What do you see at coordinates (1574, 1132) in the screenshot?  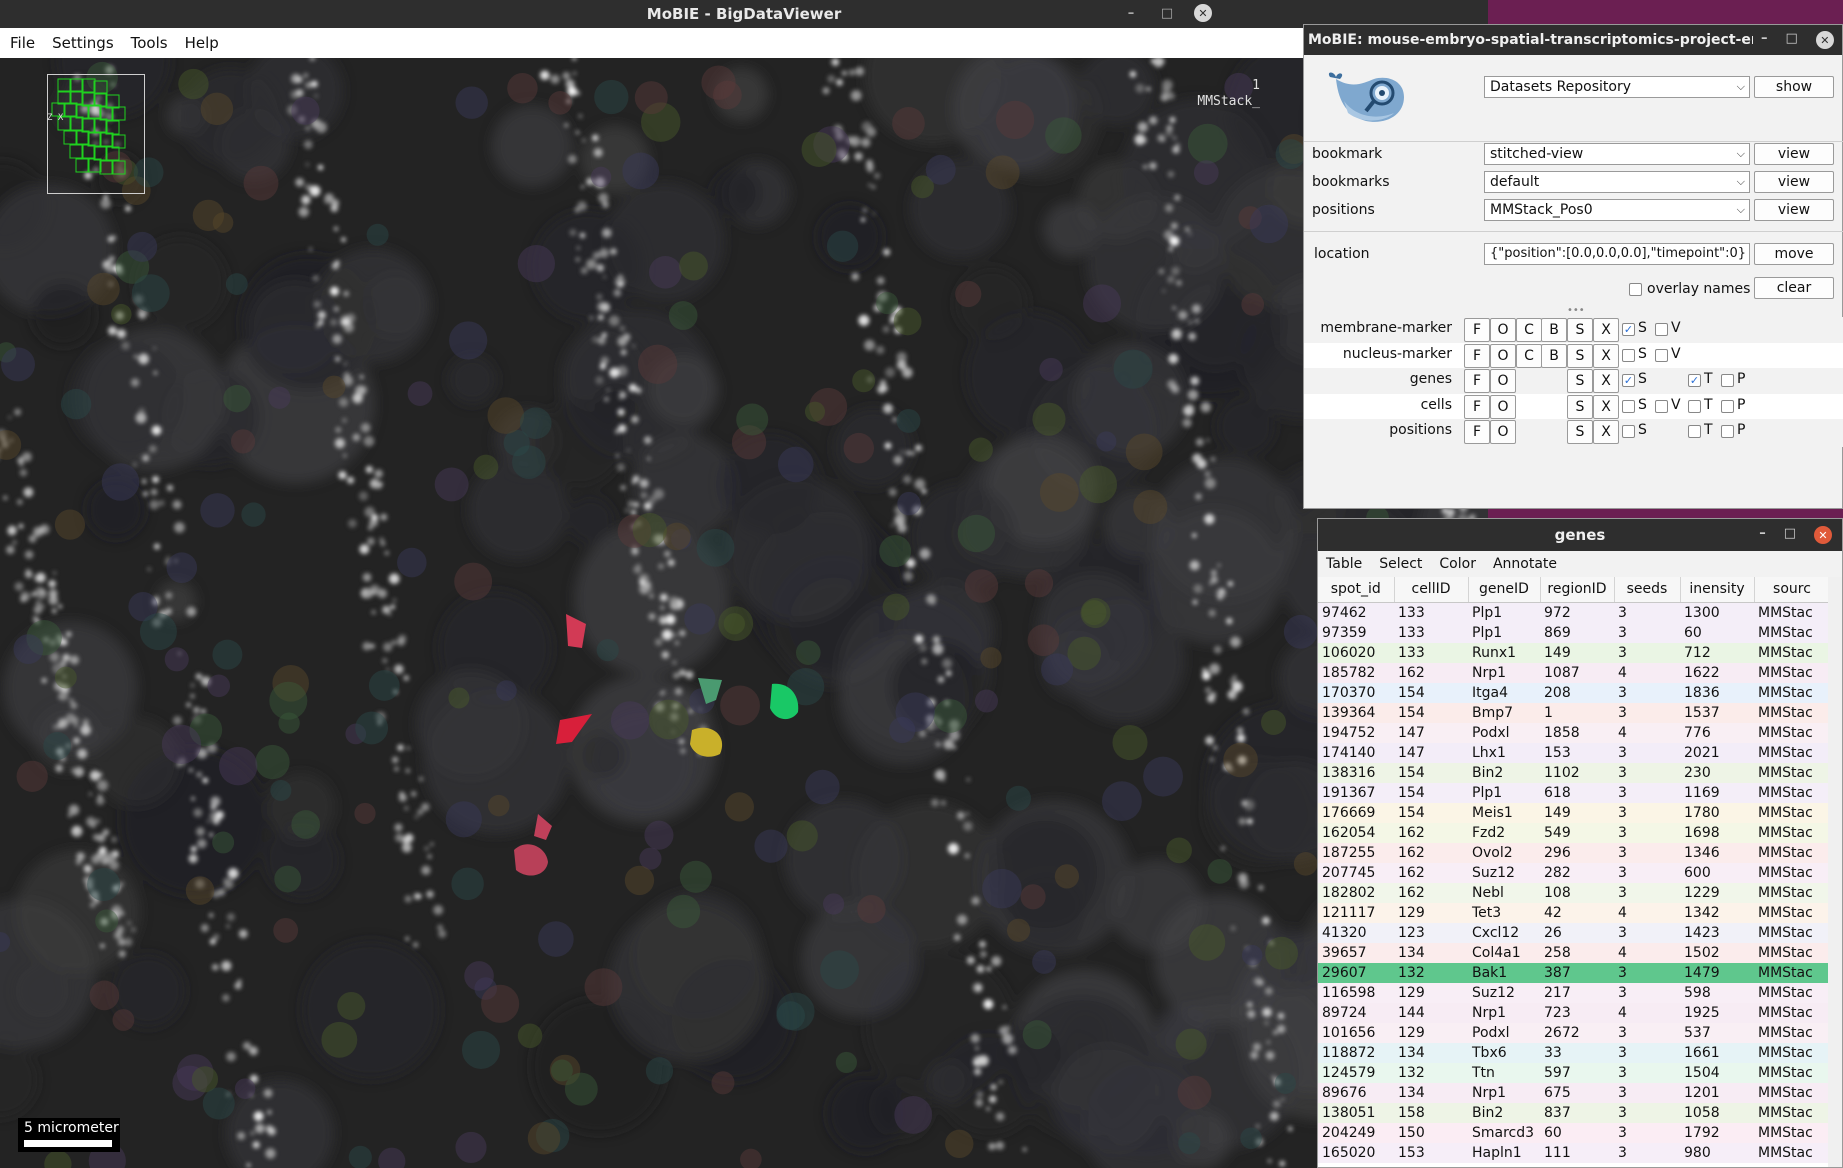 I see `table-row: 204249 150 Smarcd3 60 3 1792 MMStac` at bounding box center [1574, 1132].